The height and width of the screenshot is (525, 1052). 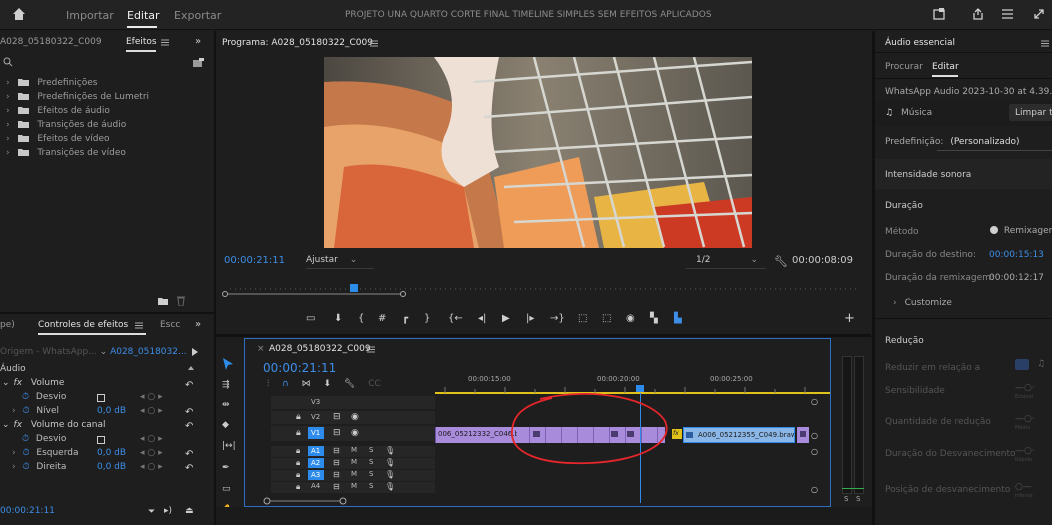 What do you see at coordinates (1007, 14) in the screenshot?
I see `workspace-menu-icon` at bounding box center [1007, 14].